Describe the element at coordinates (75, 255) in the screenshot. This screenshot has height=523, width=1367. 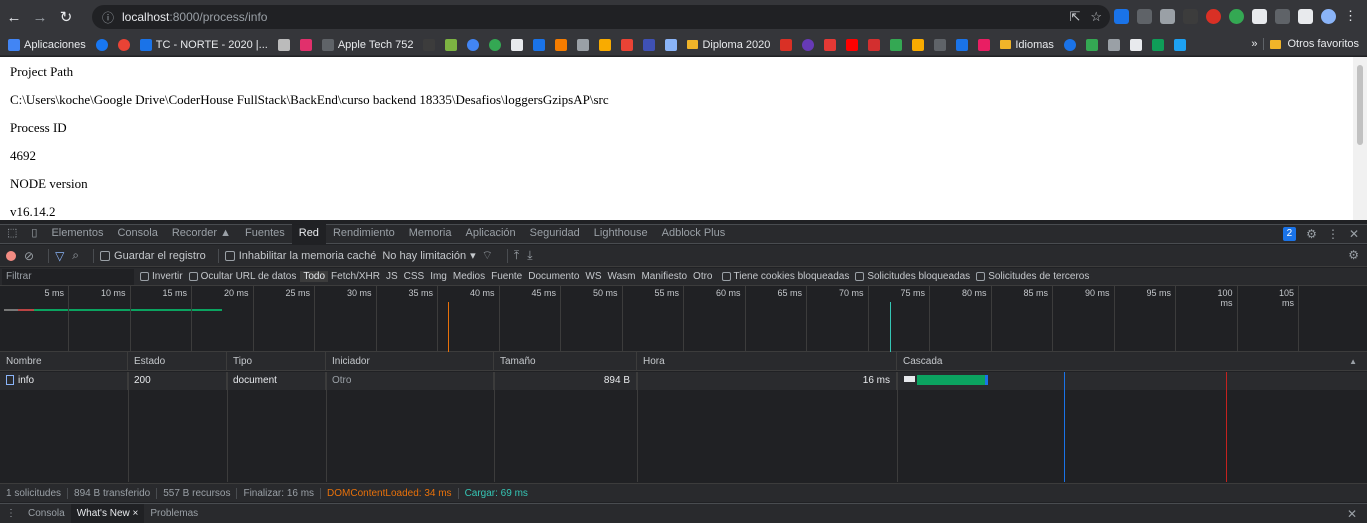
I see `search-icon: ⌕` at that location.